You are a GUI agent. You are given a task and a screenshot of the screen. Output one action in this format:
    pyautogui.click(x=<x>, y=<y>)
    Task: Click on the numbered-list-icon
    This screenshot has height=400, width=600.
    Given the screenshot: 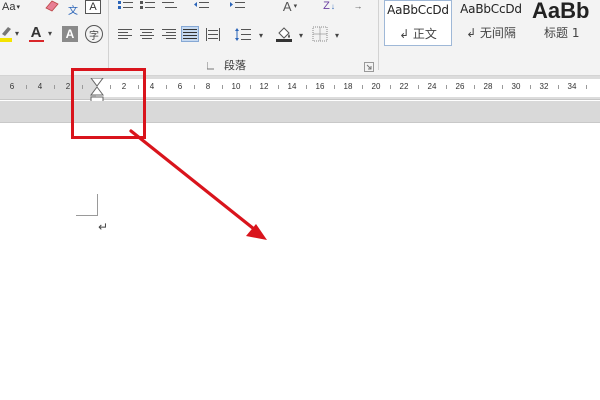 What is the action you would take?
    pyautogui.click(x=147, y=5)
    